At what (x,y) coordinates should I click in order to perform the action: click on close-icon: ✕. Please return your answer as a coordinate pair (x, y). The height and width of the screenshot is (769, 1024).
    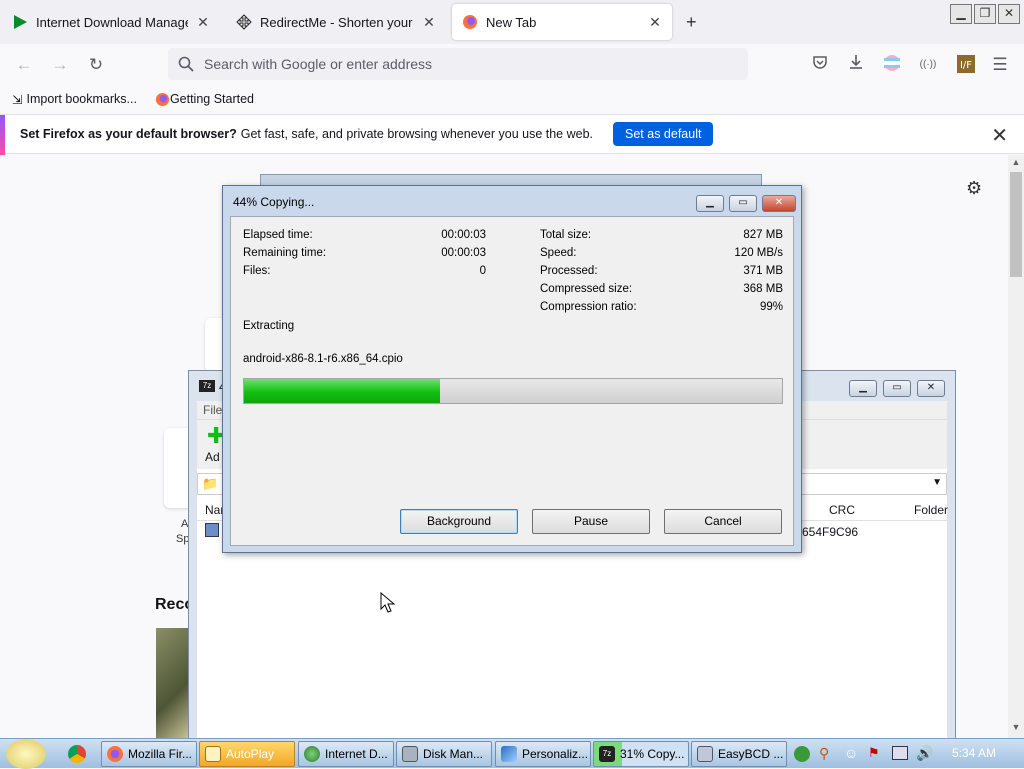
    Looking at the image, I should click on (999, 135).